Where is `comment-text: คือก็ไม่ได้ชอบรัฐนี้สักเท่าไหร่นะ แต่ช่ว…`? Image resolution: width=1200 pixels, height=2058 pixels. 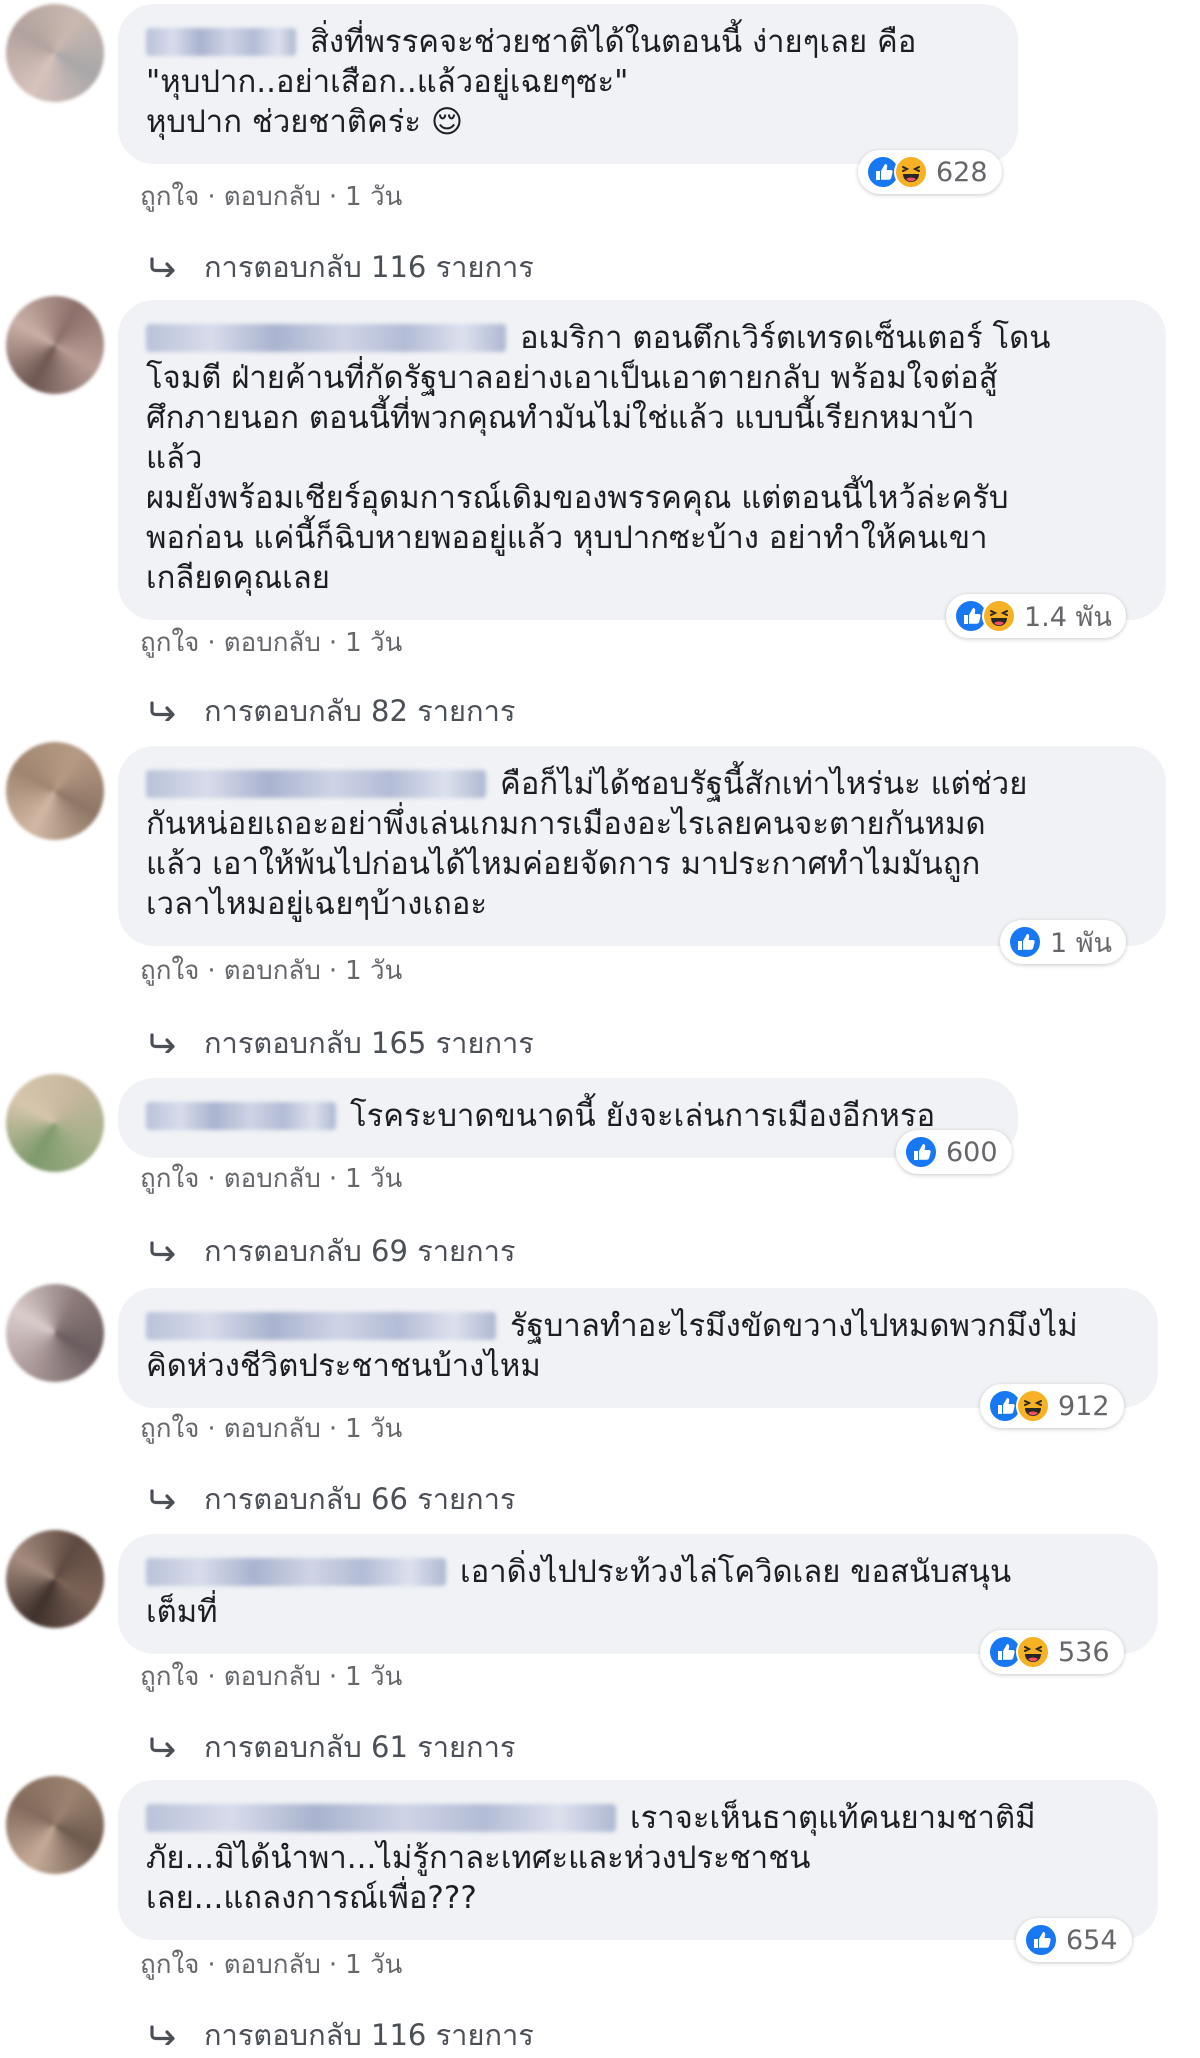
comment-text: คือก็ไม่ได้ชอบรัฐนี้สักเท่าไหร่นะ แต่ช่ว… is located at coordinates (640, 844).